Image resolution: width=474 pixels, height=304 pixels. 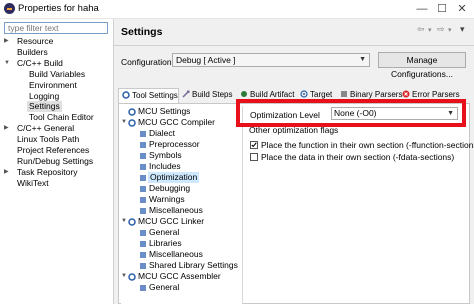 What do you see at coordinates (441, 29) in the screenshot?
I see `forward-arrow-icon: ⇨` at bounding box center [441, 29].